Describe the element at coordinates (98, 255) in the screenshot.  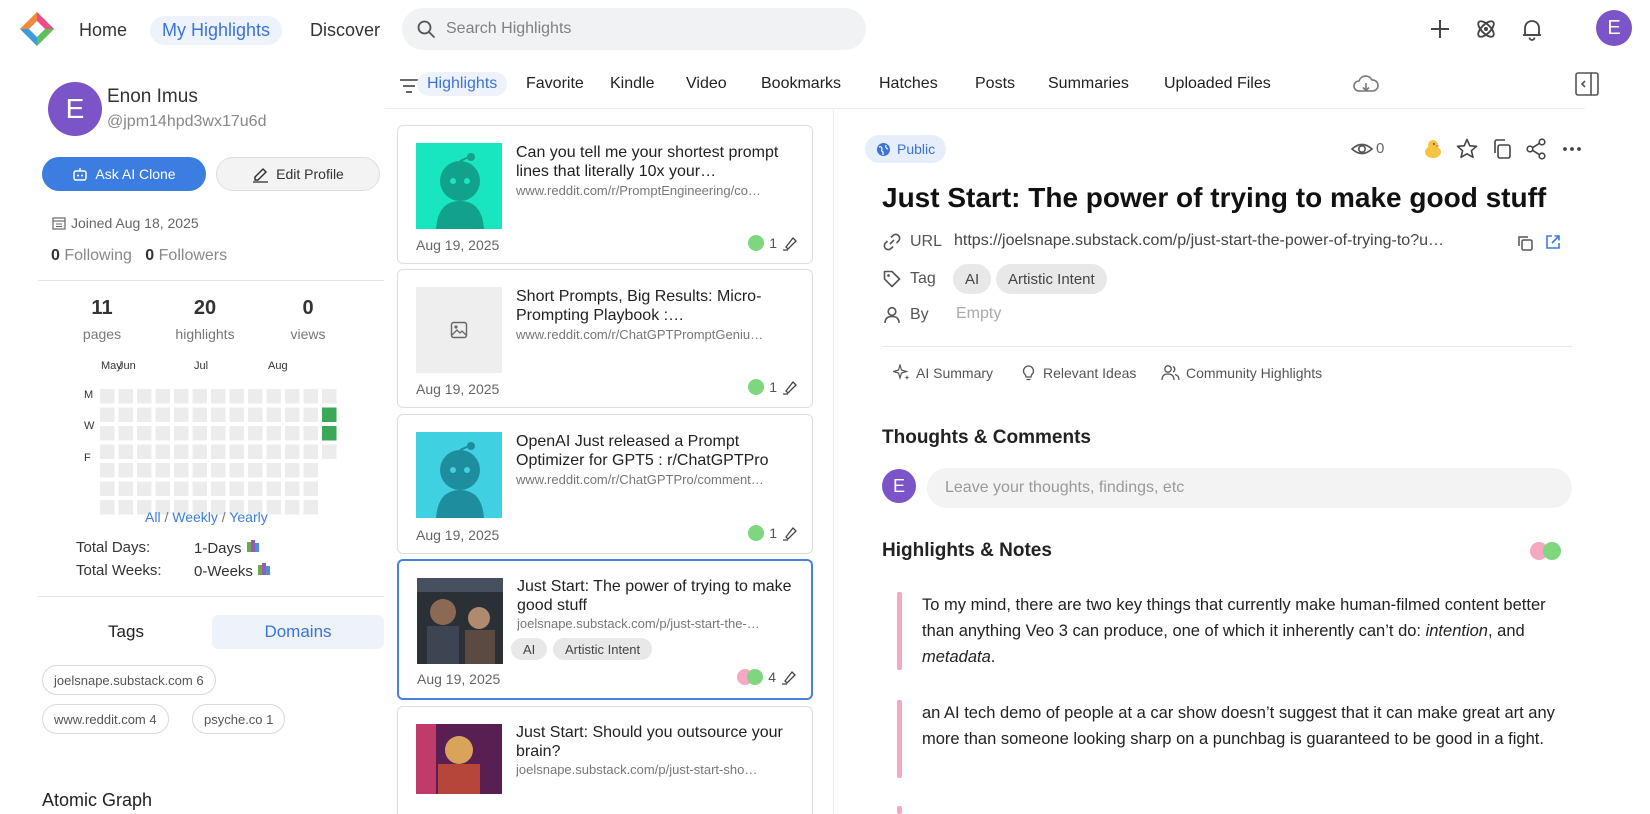
I see `following-label: Following` at that location.